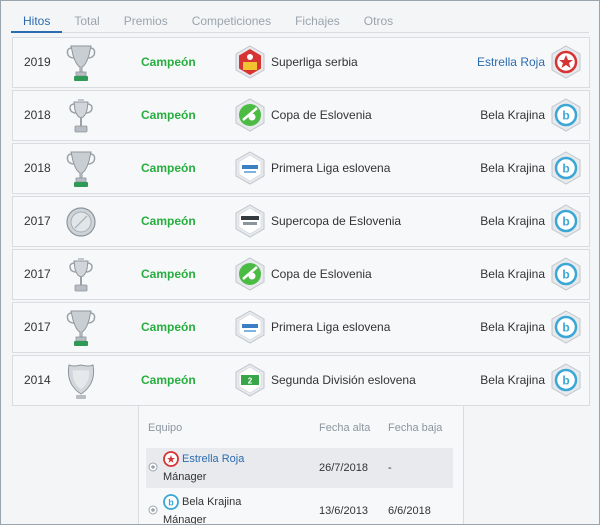 This screenshot has width=600, height=525. What do you see at coordinates (213, 459) in the screenshot?
I see `career-team-link: Estrella Roja` at bounding box center [213, 459].